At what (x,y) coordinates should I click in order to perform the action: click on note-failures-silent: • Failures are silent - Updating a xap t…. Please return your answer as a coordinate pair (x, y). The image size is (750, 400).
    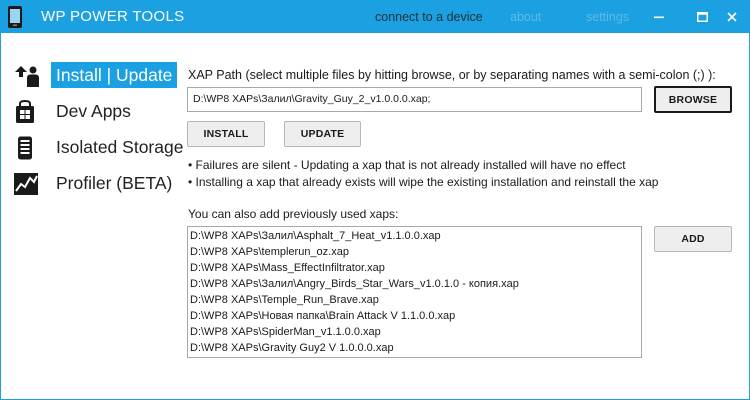
    Looking at the image, I should click on (407, 165).